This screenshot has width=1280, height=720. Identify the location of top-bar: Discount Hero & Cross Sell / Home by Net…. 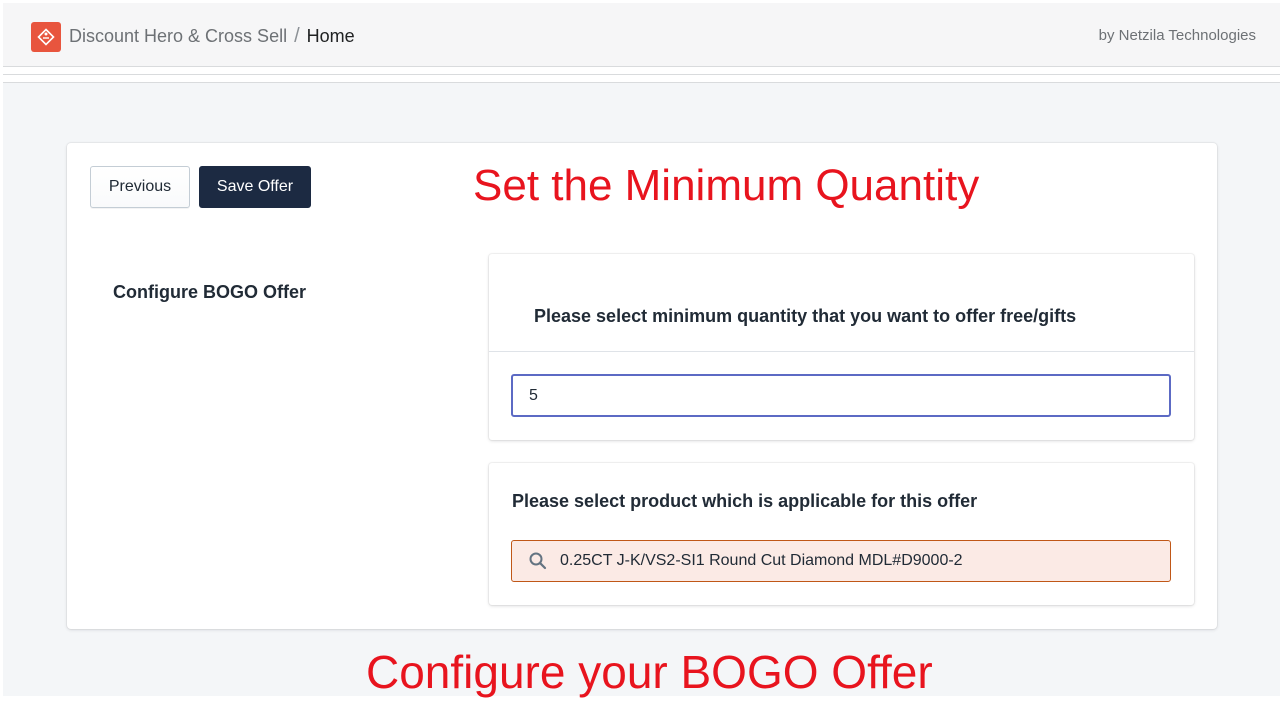
(641, 35).